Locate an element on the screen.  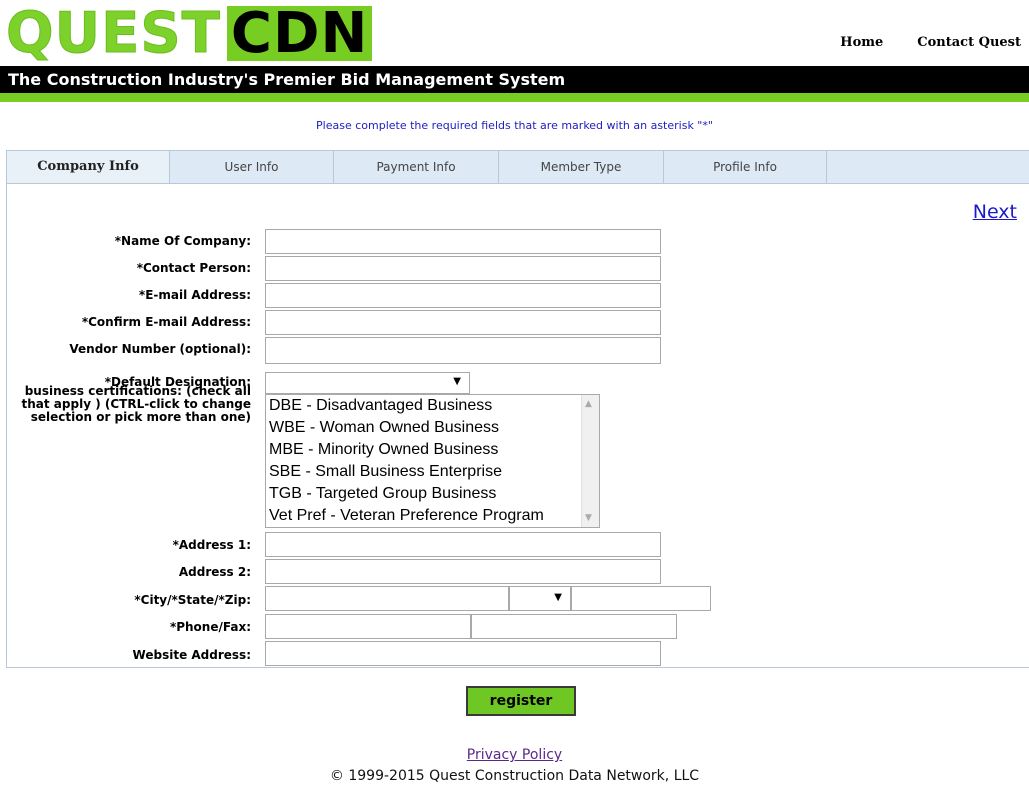
certification-option: SBE - Small Business Enterprise is located at coordinates (432, 472).